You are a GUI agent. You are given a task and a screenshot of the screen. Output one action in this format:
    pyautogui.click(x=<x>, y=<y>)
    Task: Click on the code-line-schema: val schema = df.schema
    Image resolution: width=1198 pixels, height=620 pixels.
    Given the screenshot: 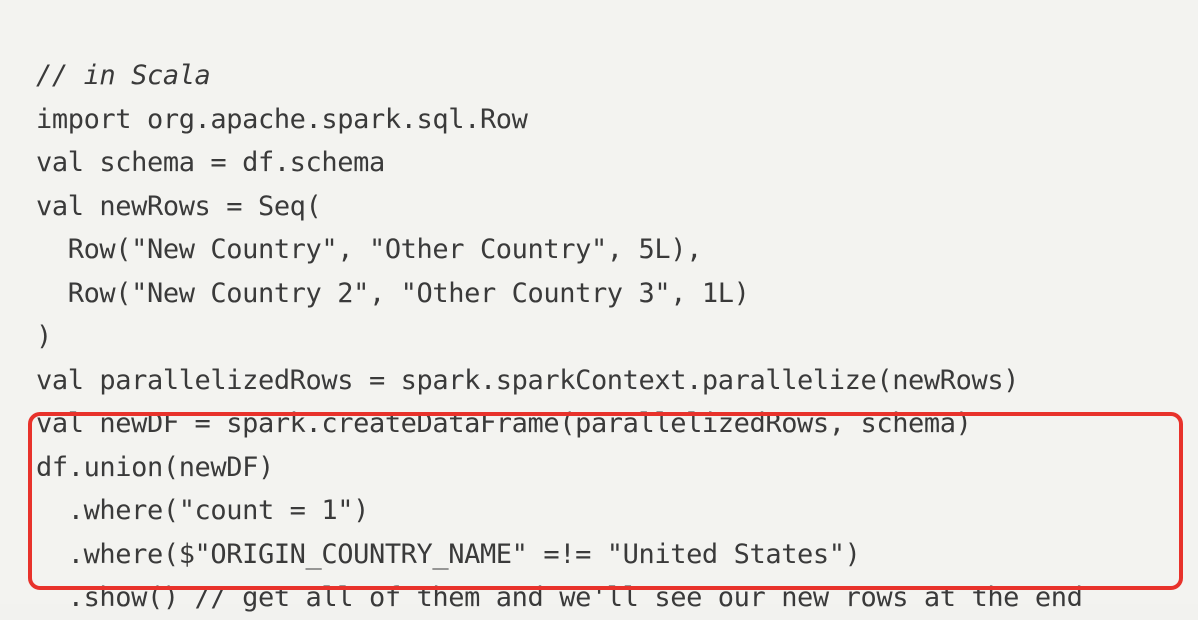 What is the action you would take?
    pyautogui.click(x=210, y=162)
    